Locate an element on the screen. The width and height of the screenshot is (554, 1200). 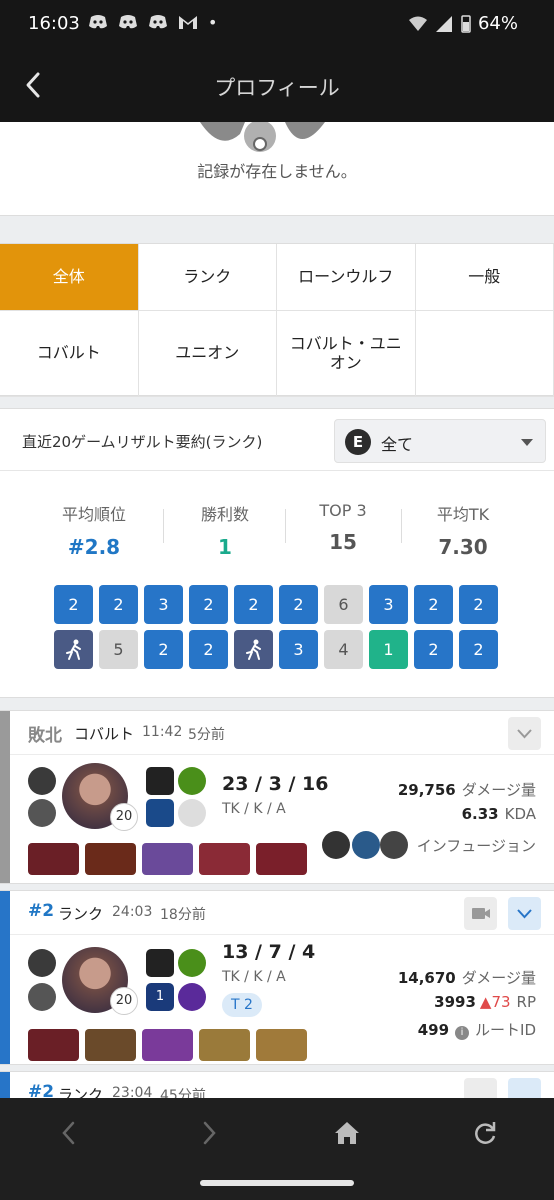
reload-icon is located at coordinates (485, 1133).